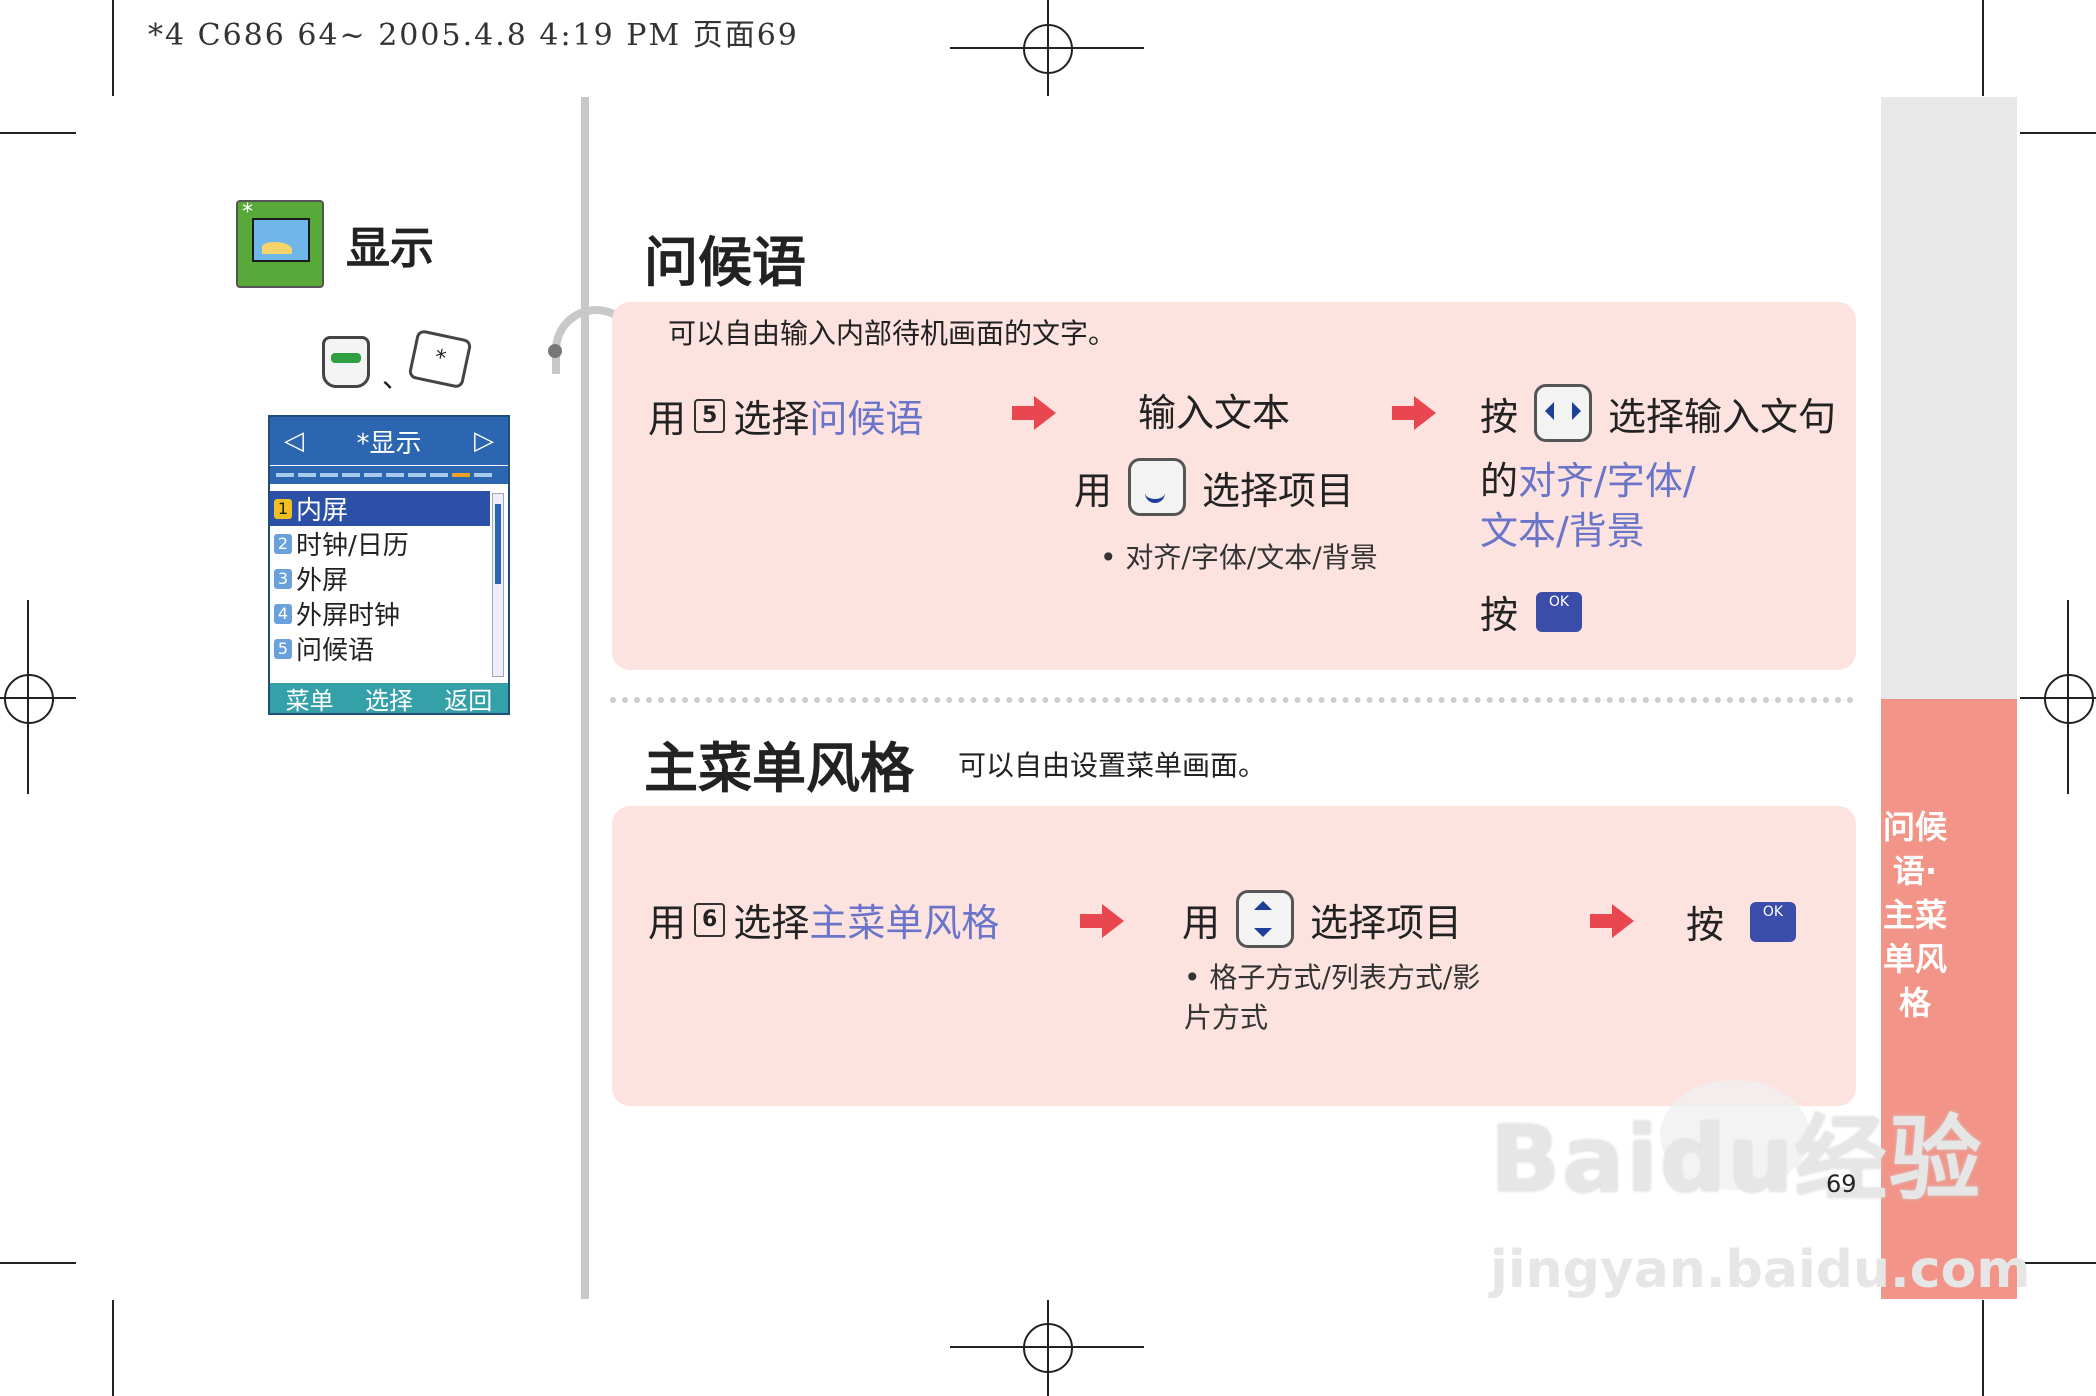 This screenshot has height=1396, width=2096. Describe the element at coordinates (1332, 997) in the screenshot. I see `menu-style-options: • 格子方式/列表方式/影片方式` at that location.